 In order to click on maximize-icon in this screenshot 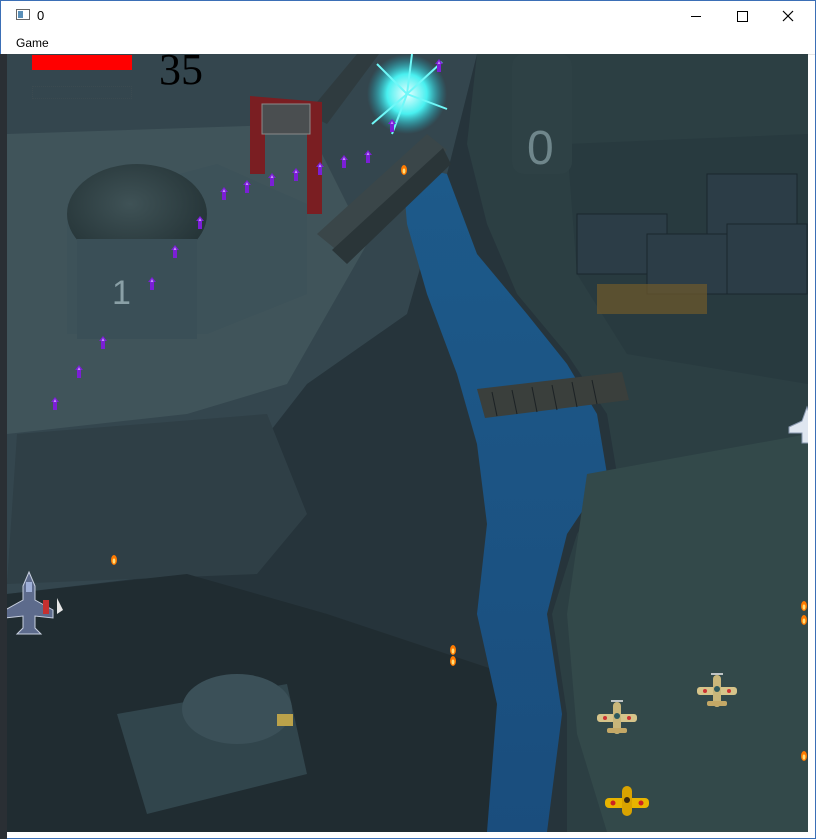, I will do `click(742, 16)`.